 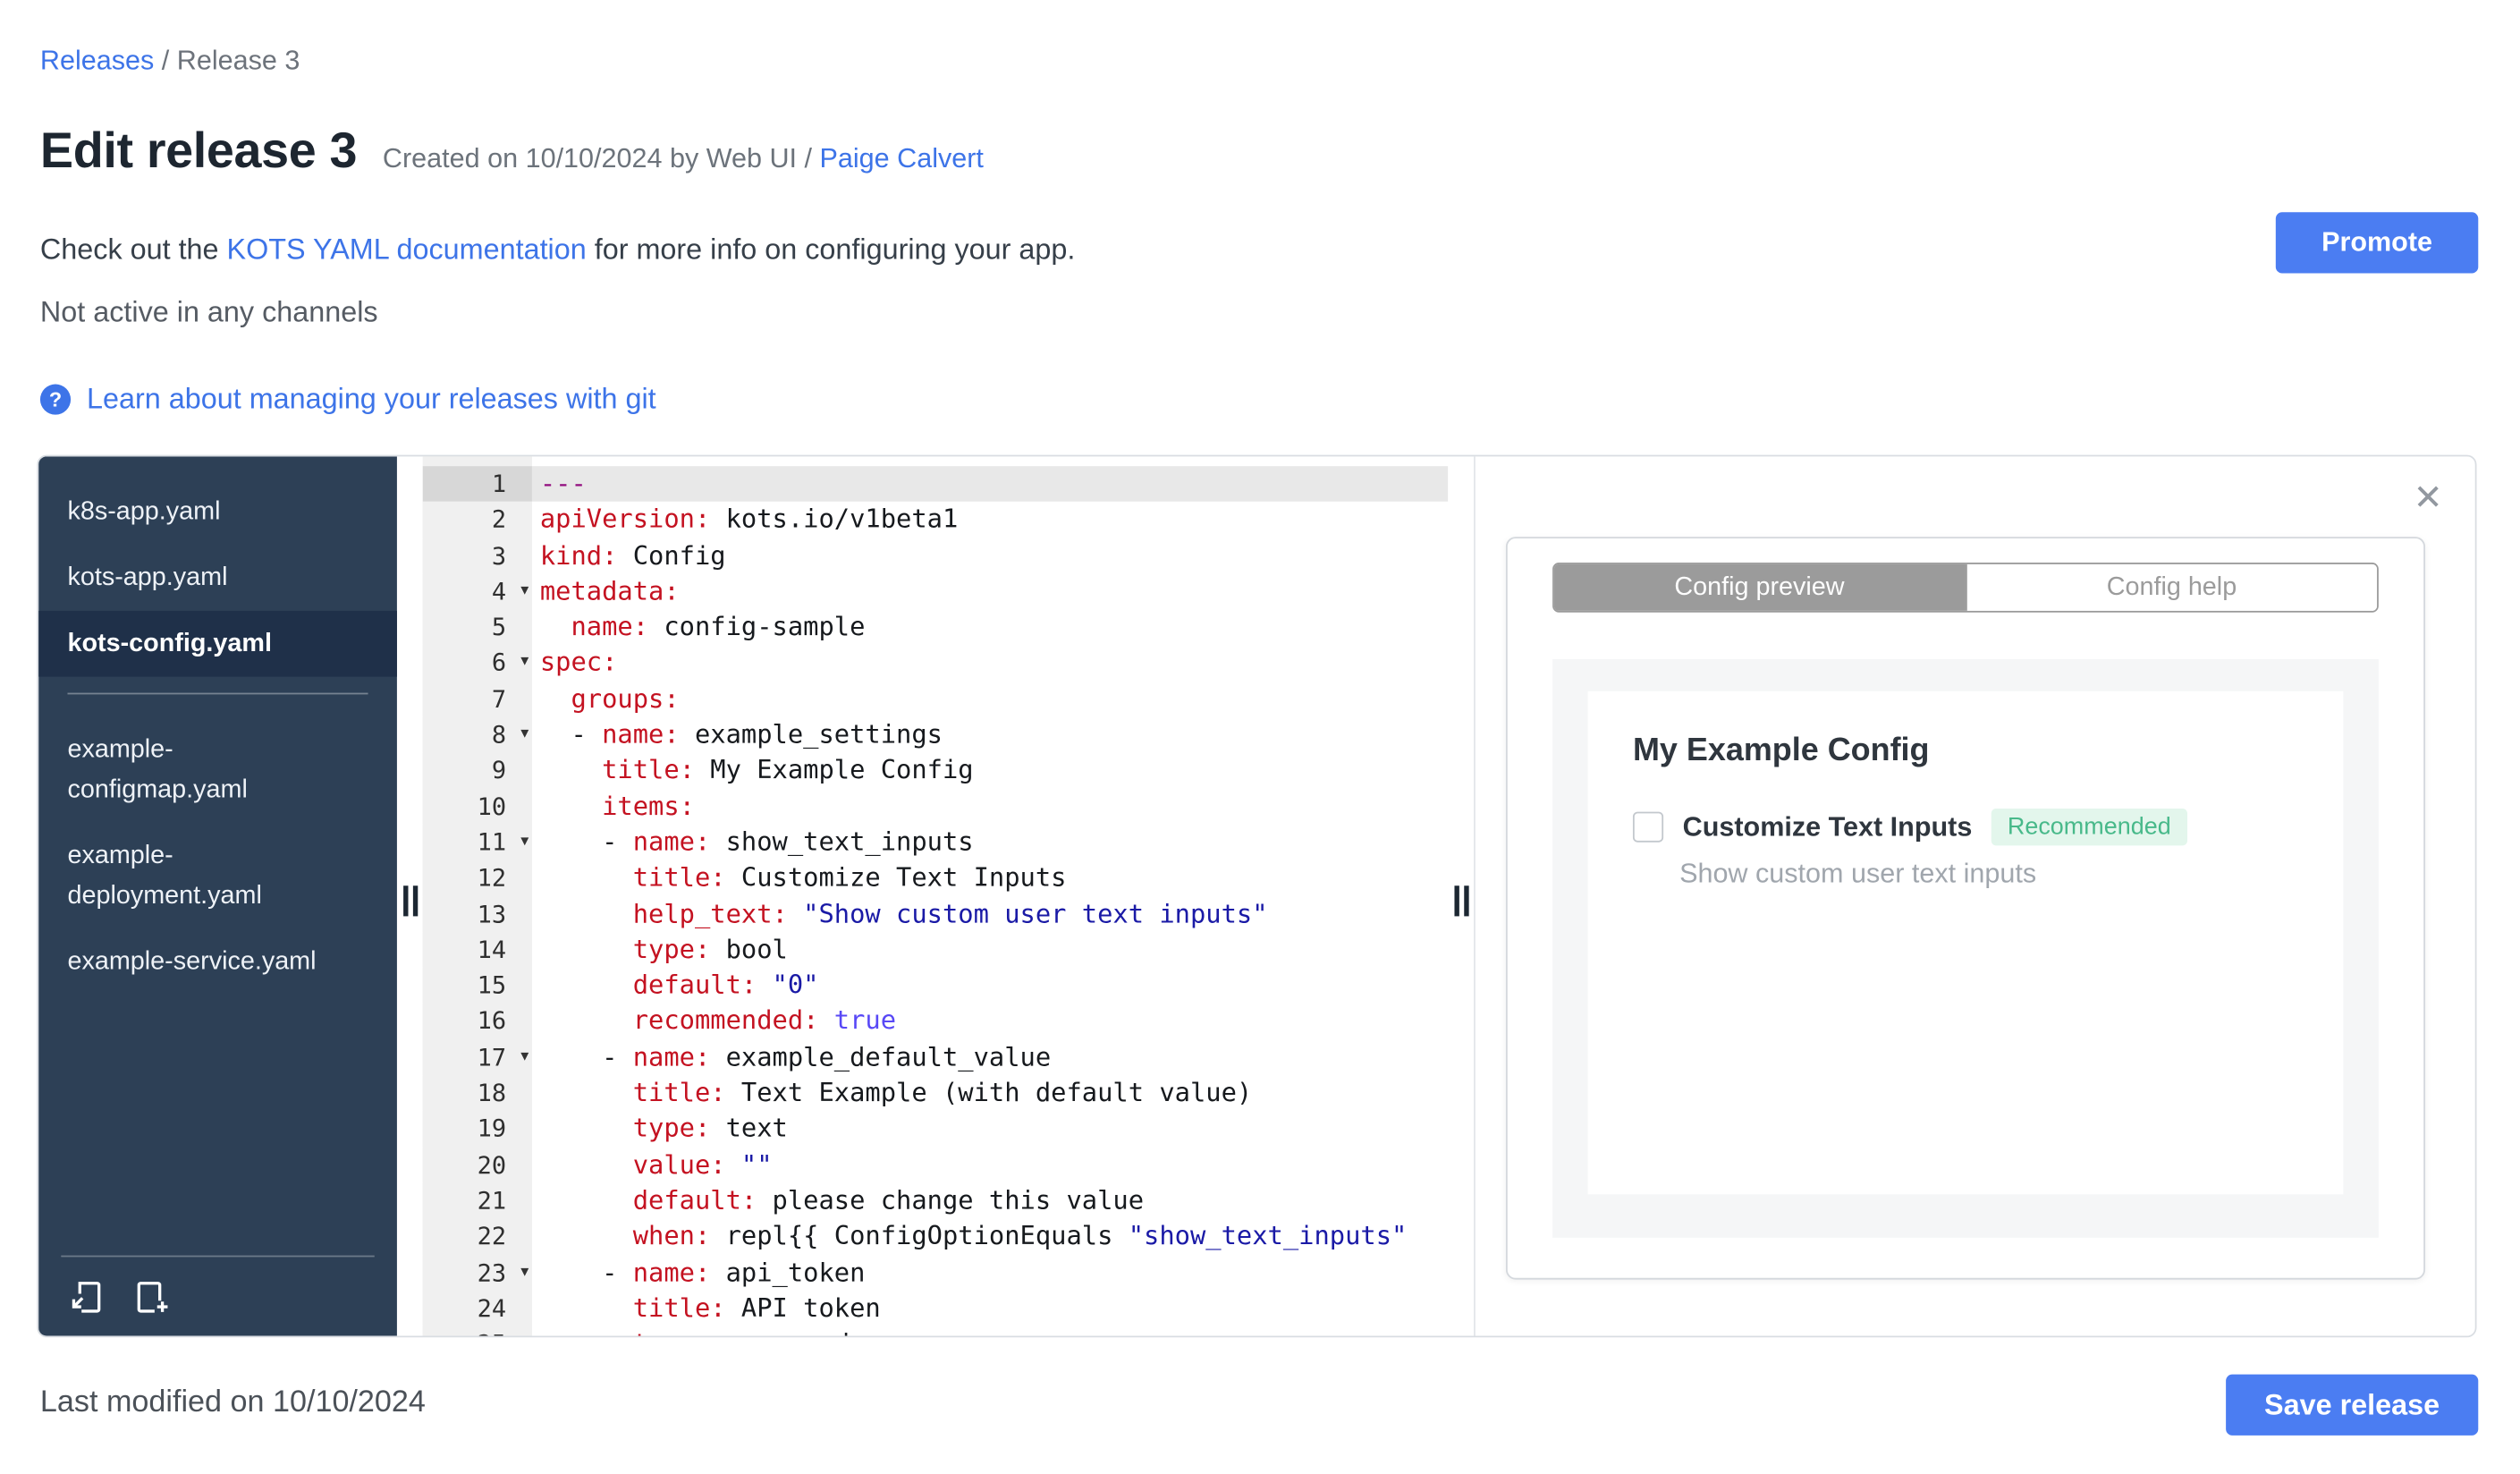 I want to click on breadcrumb-current: Release 3, so click(x=238, y=61).